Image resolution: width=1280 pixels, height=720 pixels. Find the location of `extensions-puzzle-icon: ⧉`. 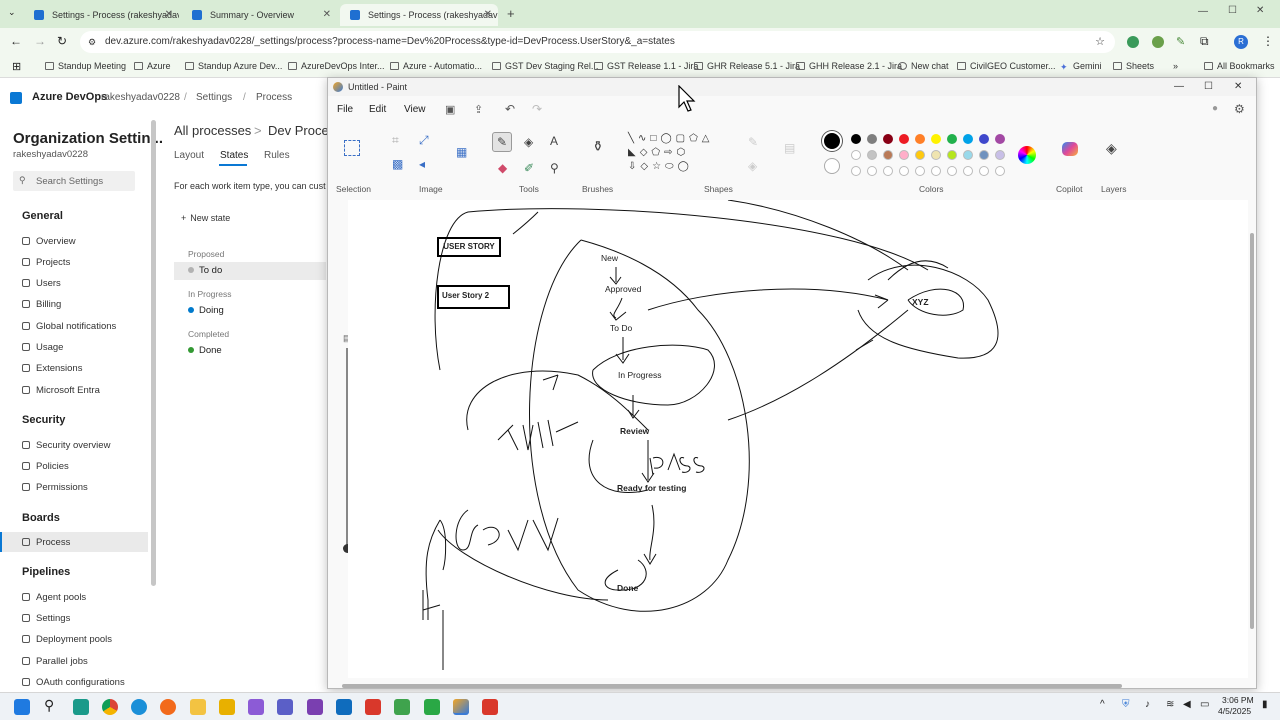

extensions-puzzle-icon: ⧉ is located at coordinates (1204, 41).